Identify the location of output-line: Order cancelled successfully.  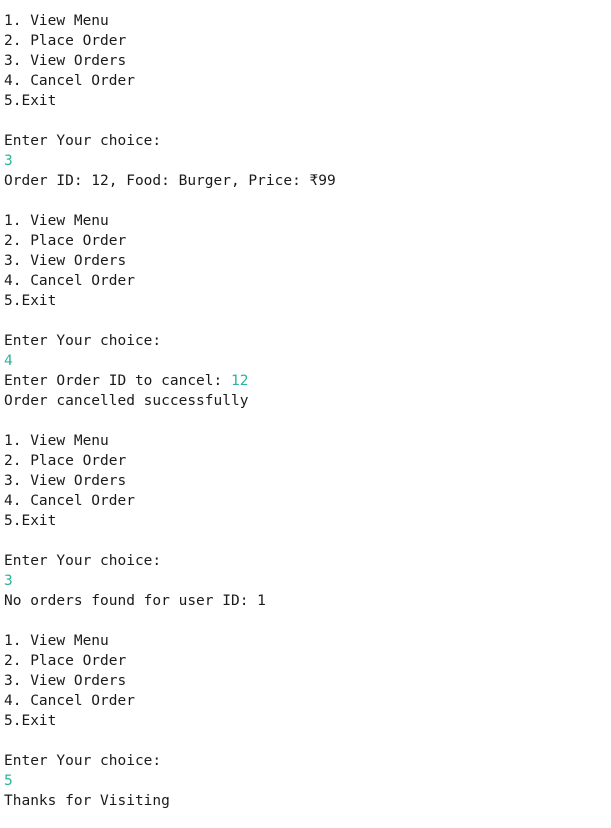
(307, 401).